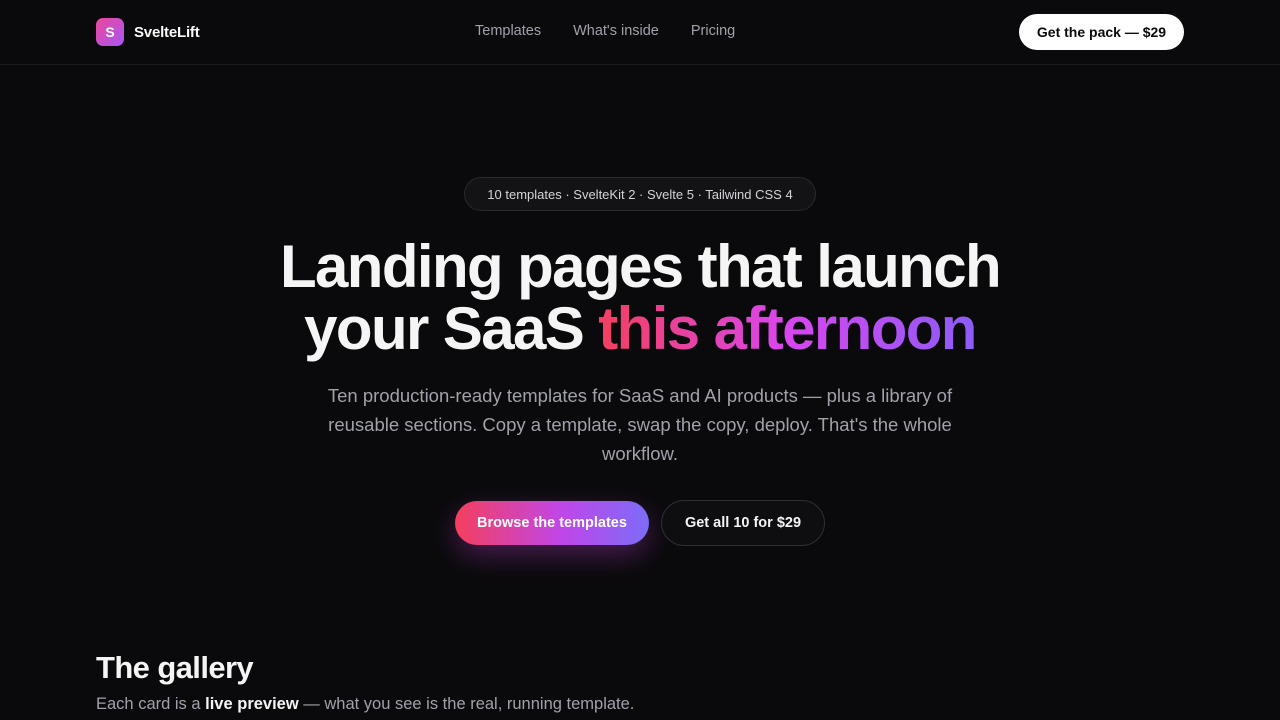  What do you see at coordinates (110, 32) in the screenshot?
I see `brand-logo-icon: S` at bounding box center [110, 32].